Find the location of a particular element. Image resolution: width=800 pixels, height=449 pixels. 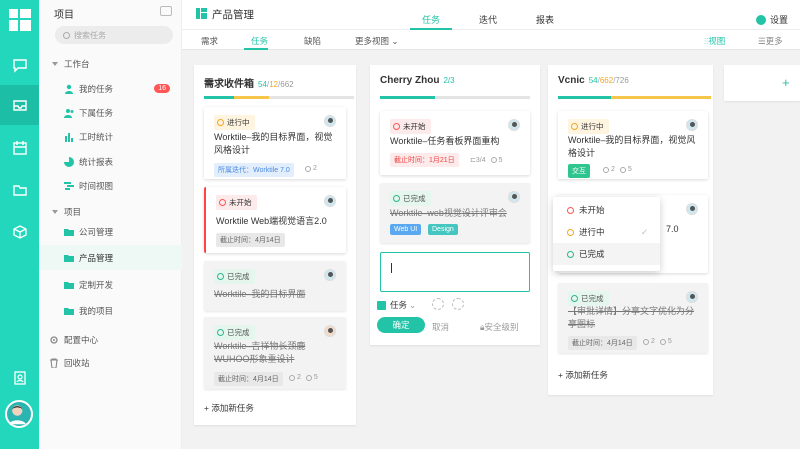

add-column-panel: + is located at coordinates (762, 83).